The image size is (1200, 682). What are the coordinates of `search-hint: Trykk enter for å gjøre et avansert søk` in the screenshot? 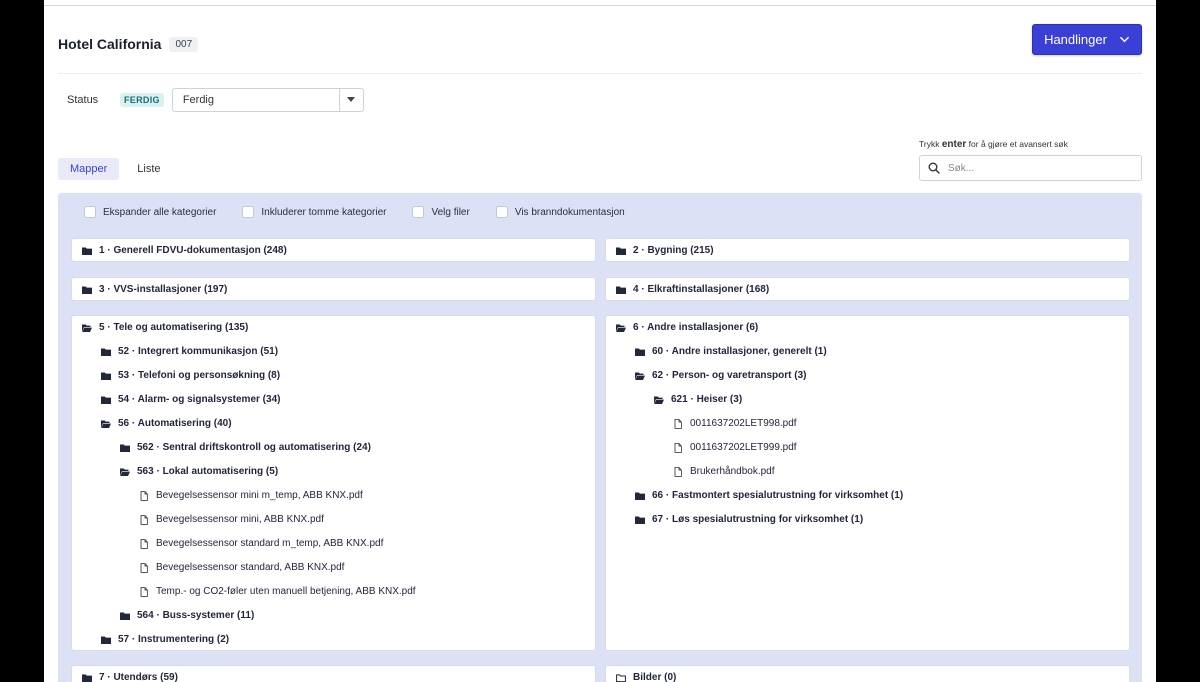 It's located at (1030, 144).